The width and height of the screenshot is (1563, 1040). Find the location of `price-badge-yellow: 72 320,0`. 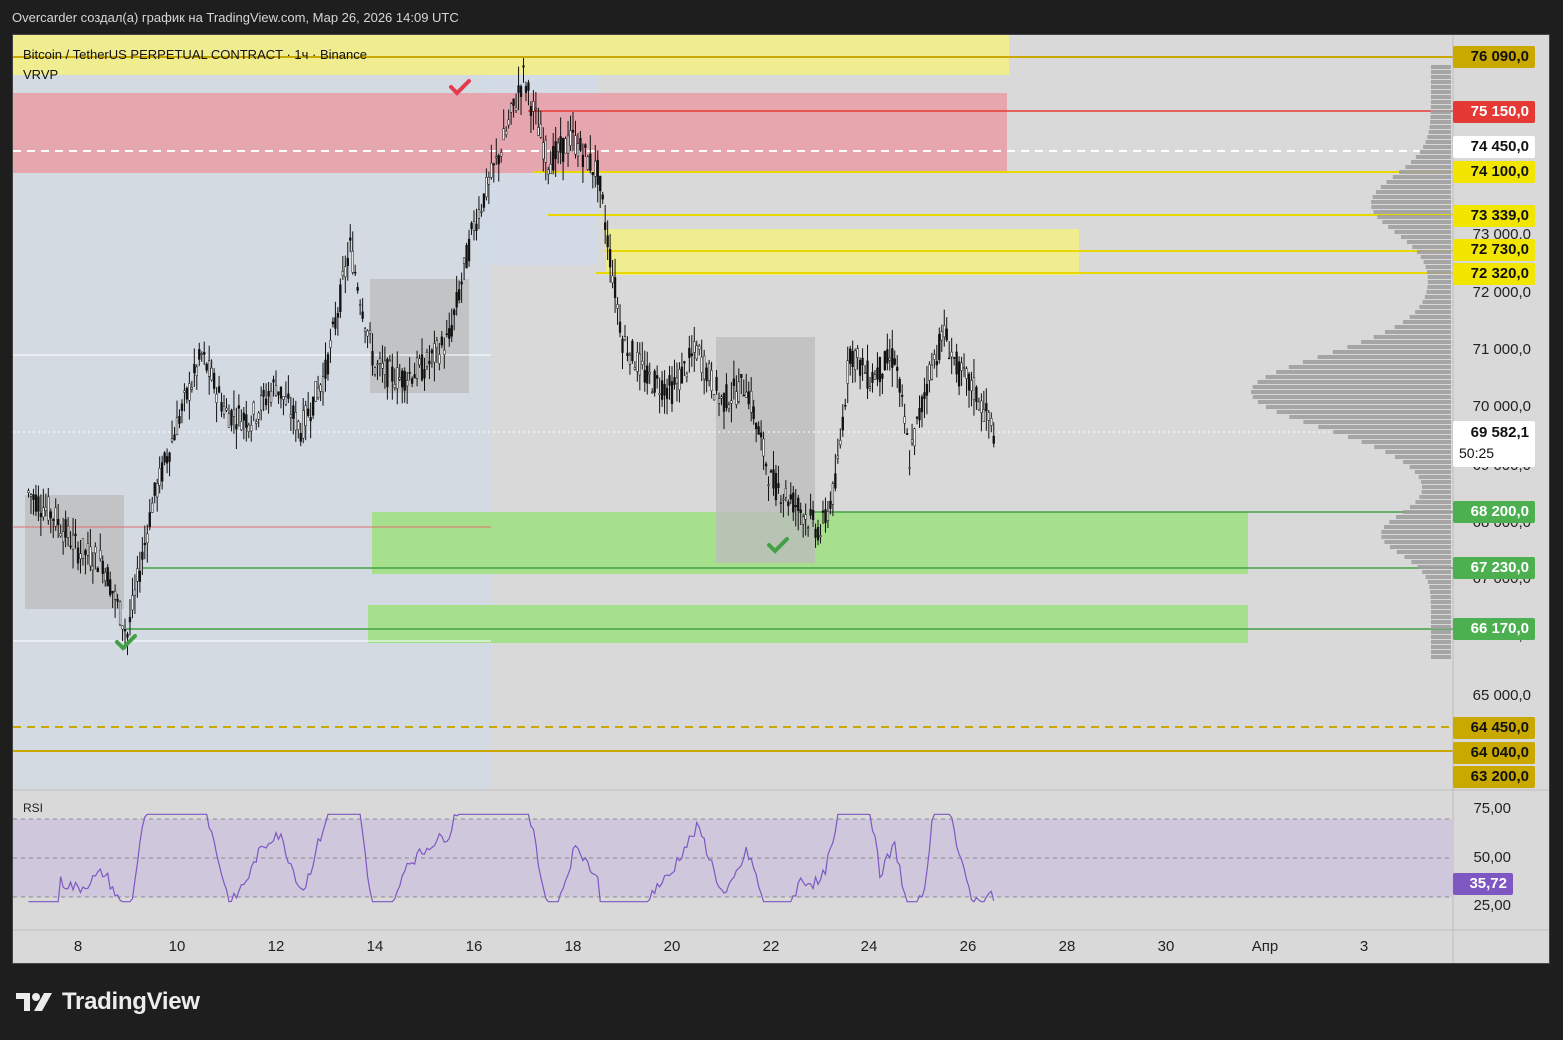

price-badge-yellow: 72 320,0 is located at coordinates (1494, 274).